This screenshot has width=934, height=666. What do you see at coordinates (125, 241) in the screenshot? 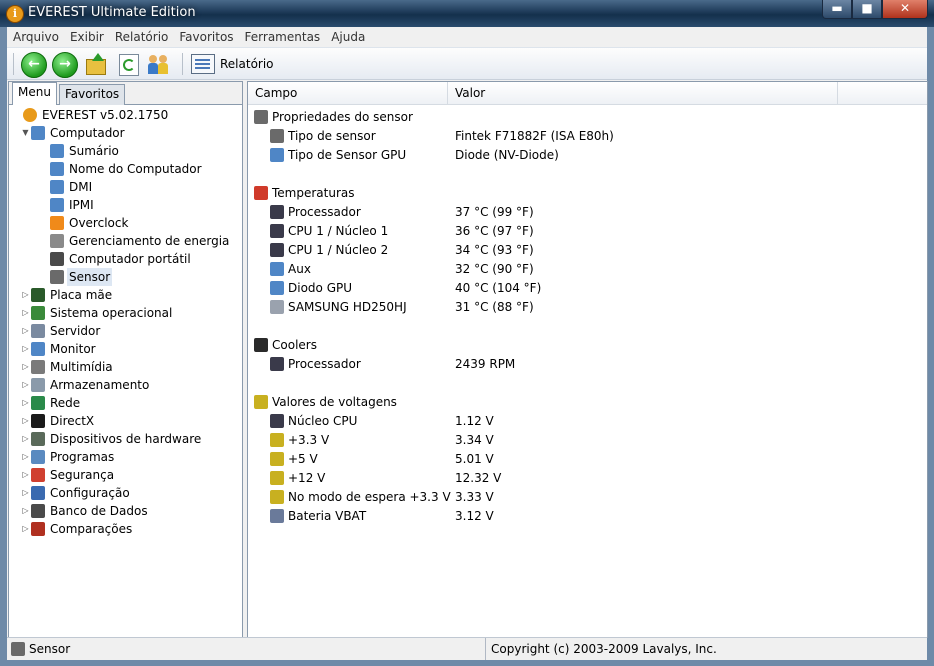
I see `tree-item: Gerenciamento de energia` at bounding box center [125, 241].